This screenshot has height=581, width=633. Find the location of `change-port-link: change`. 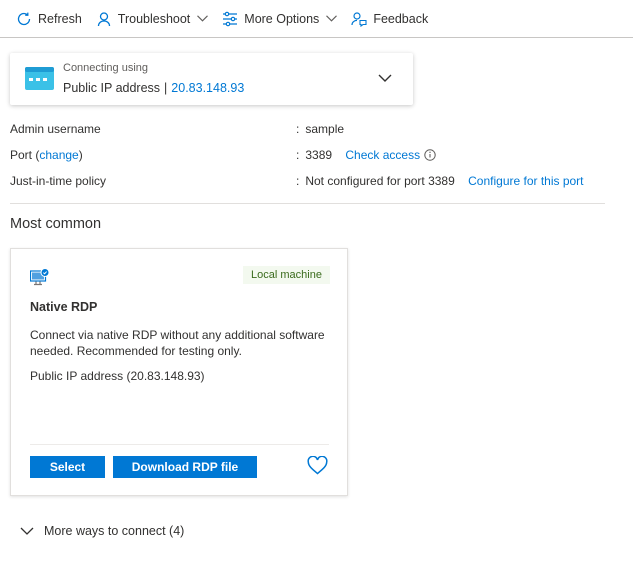

change-port-link: change is located at coordinates (58, 155).